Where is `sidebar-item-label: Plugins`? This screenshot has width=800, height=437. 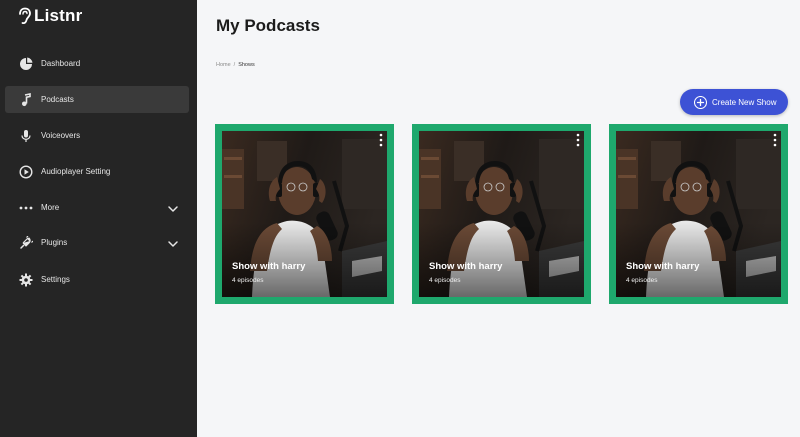 sidebar-item-label: Plugins is located at coordinates (54, 242).